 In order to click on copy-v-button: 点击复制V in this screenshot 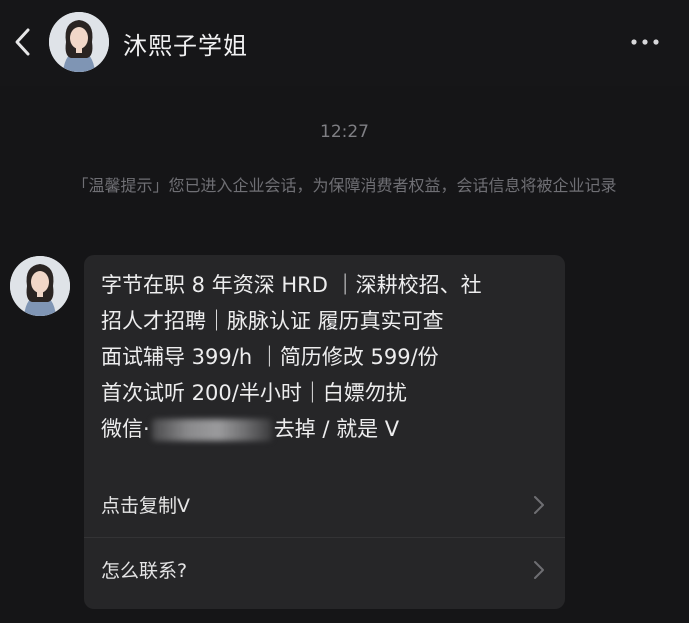, I will do `click(324, 505)`.